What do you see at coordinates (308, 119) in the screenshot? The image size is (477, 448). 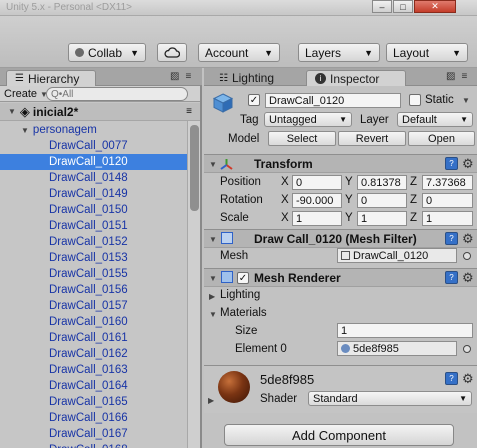 I see `tag-dropdown: Untagged ▼` at bounding box center [308, 119].